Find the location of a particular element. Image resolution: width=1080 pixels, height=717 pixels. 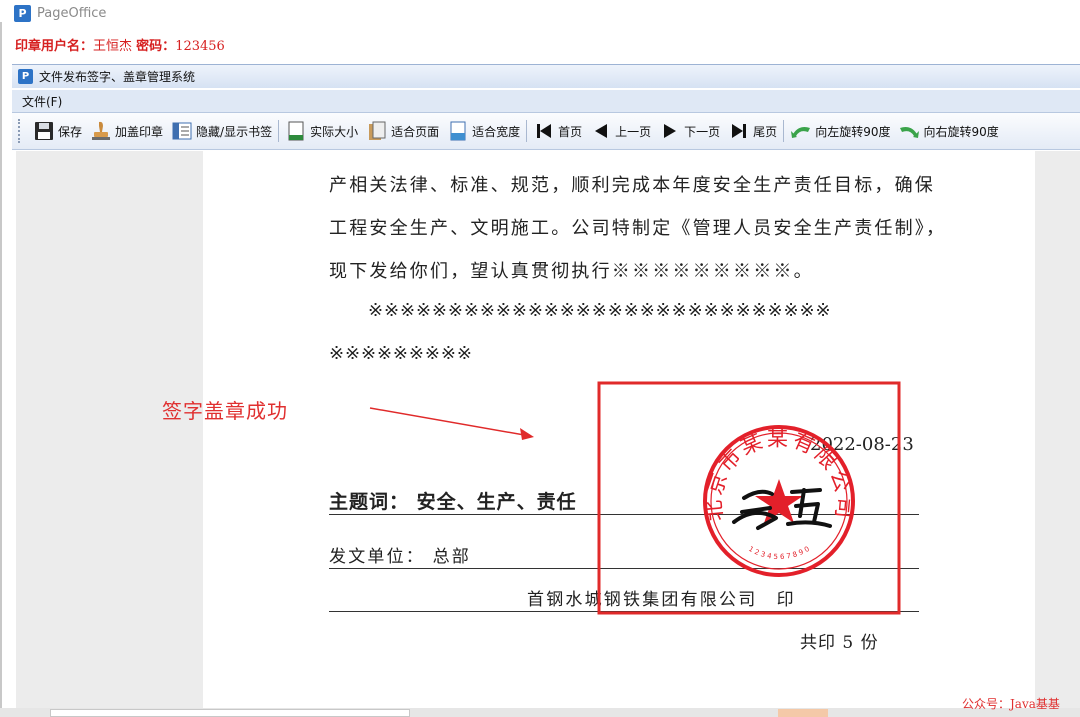

seal-user-label: 印章用户名： is located at coordinates (54, 46).